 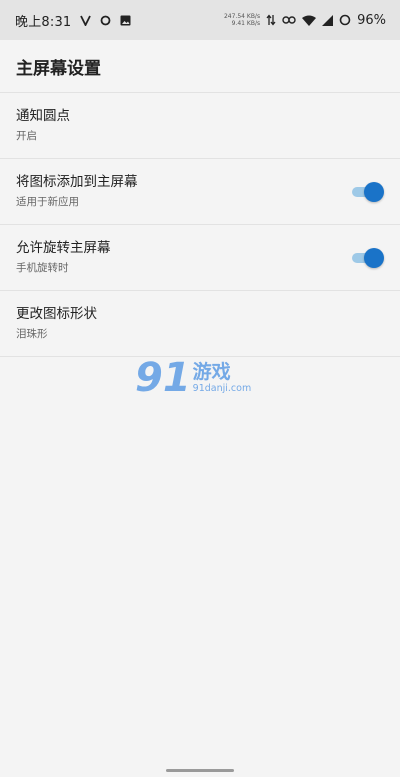 I want to click on page-title: 主屏幕设置, so click(x=58, y=68).